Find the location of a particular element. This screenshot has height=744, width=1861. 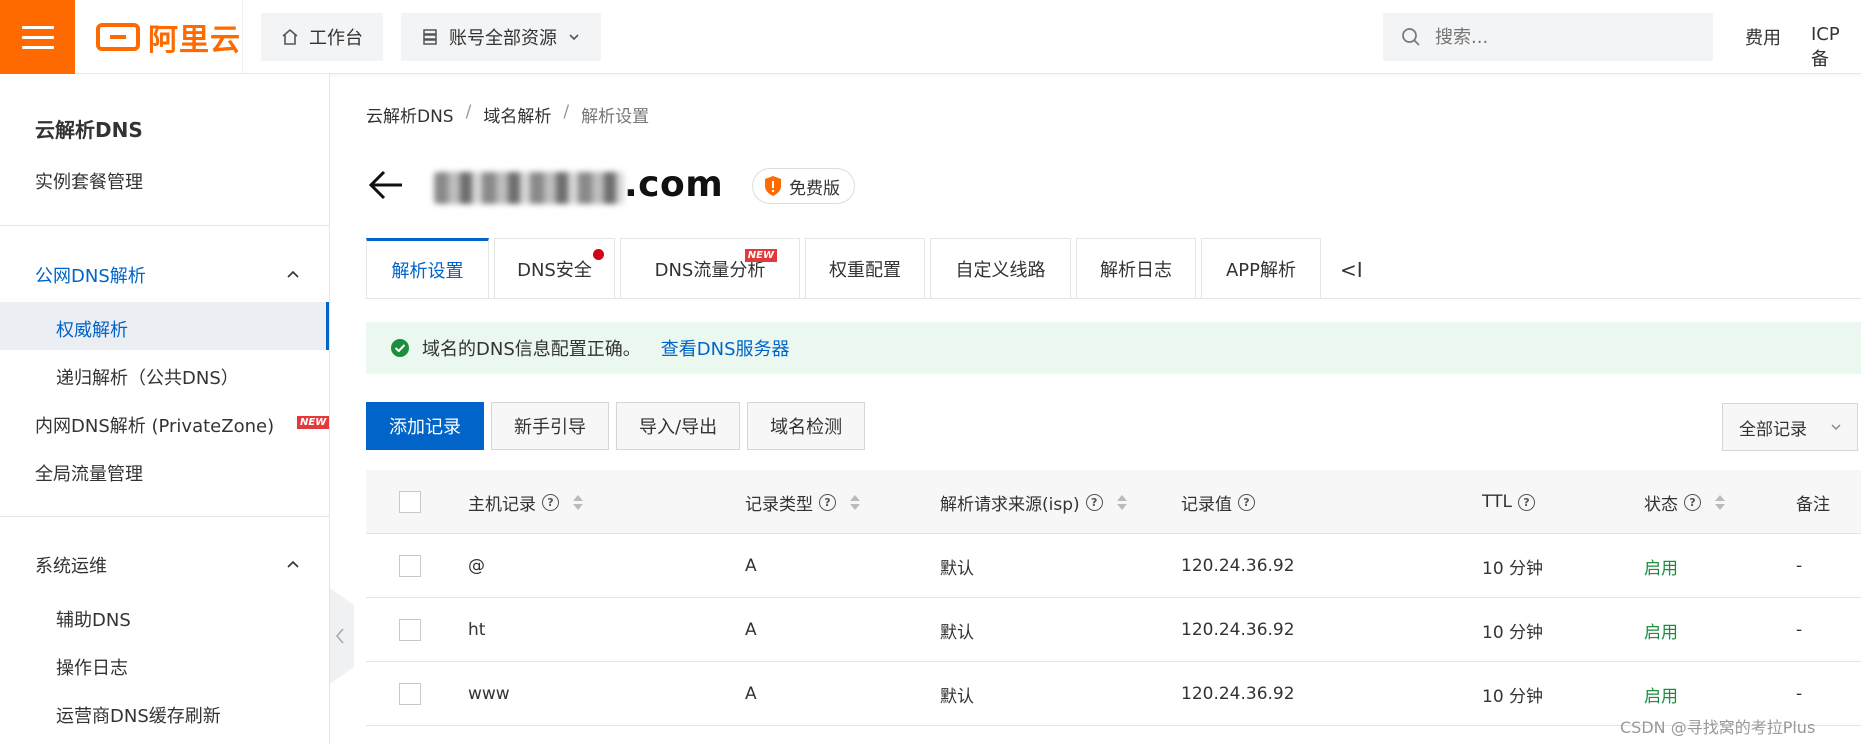

notice-text: 域名的DNS信息配置正确。 is located at coordinates (531, 349).